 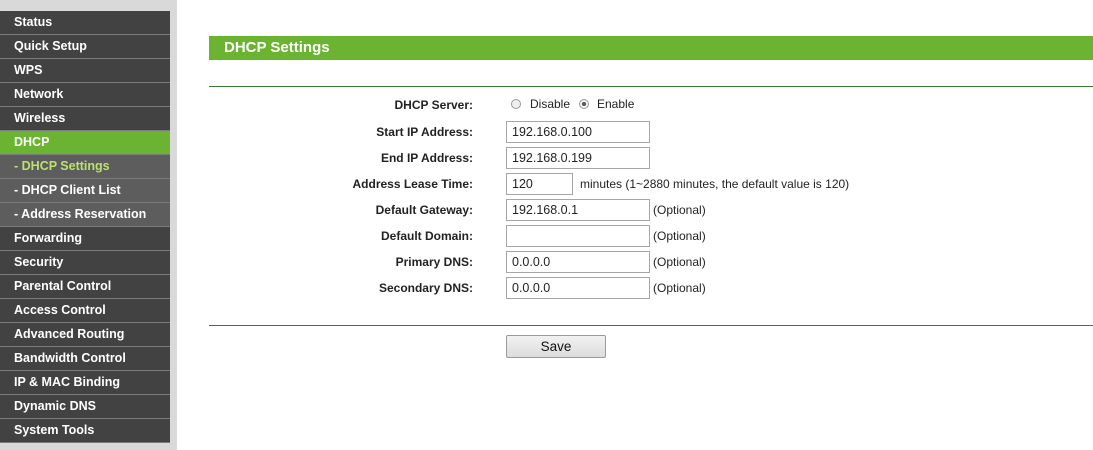 I want to click on dhcp-server-row: DHCP Server: Disable Enable, so click(x=651, y=105).